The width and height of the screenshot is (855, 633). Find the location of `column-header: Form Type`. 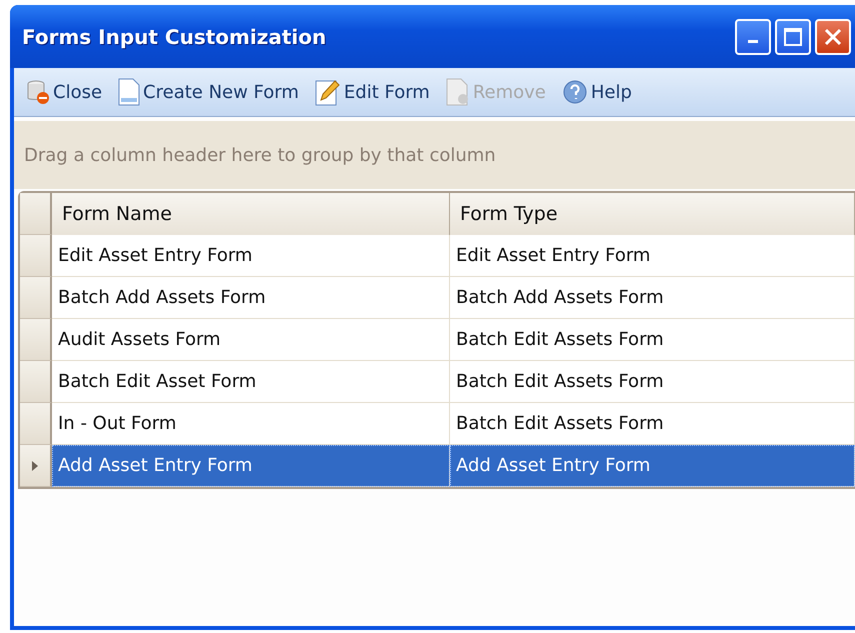

column-header: Form Type is located at coordinates (652, 214).